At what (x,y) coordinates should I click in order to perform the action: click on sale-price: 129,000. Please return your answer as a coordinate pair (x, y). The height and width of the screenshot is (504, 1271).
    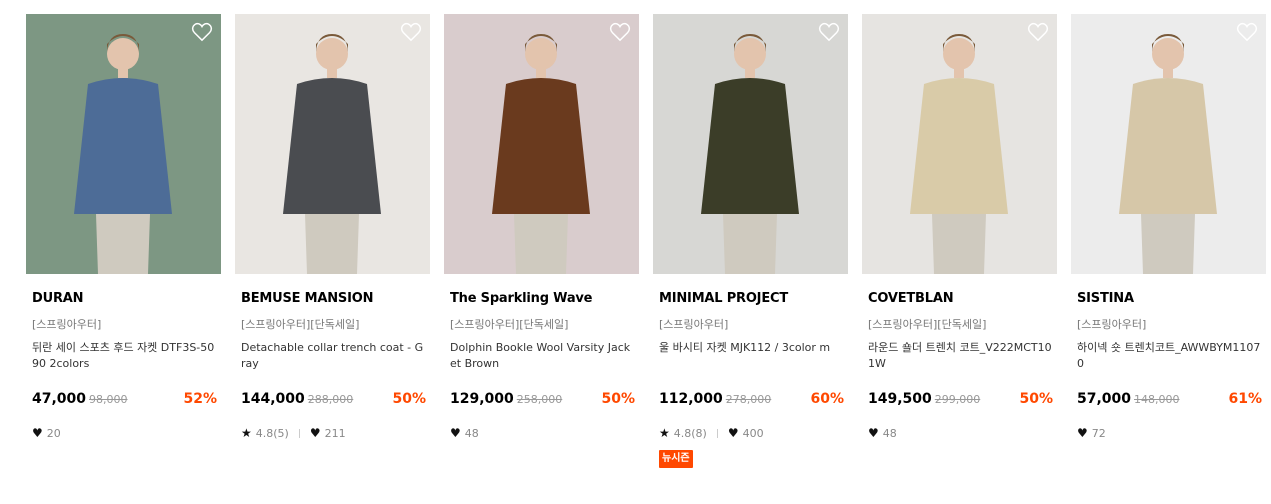
    Looking at the image, I should click on (482, 399).